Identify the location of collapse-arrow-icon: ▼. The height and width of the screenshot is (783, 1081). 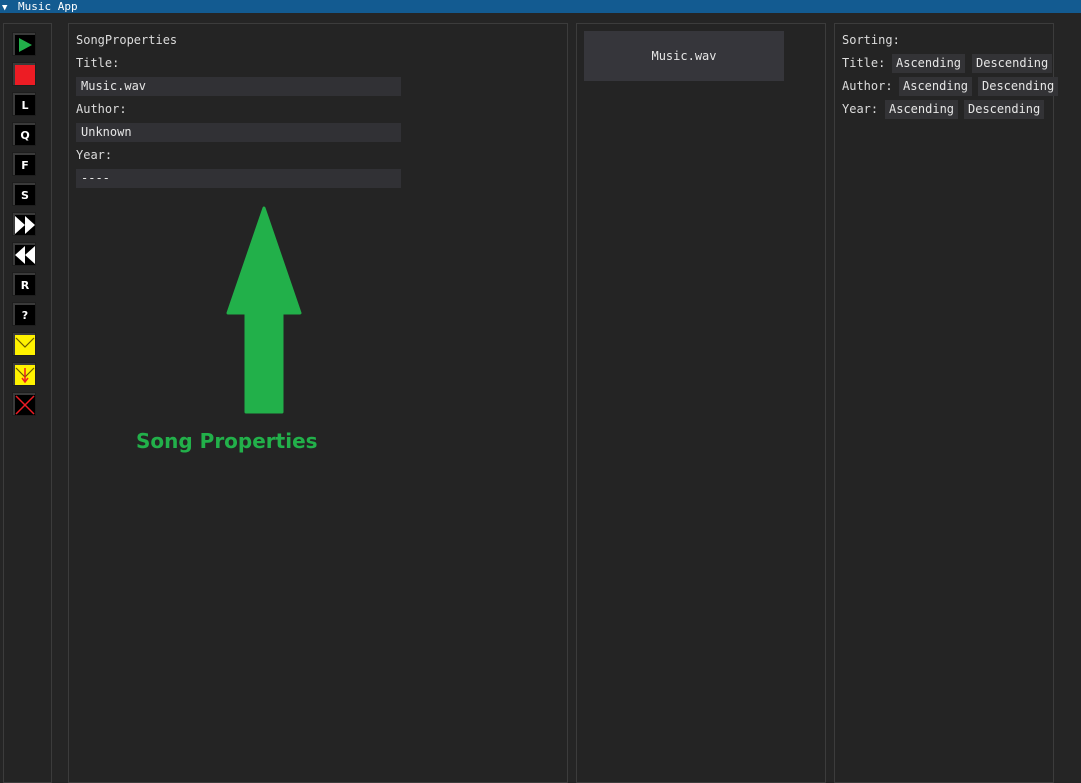
(6, 8).